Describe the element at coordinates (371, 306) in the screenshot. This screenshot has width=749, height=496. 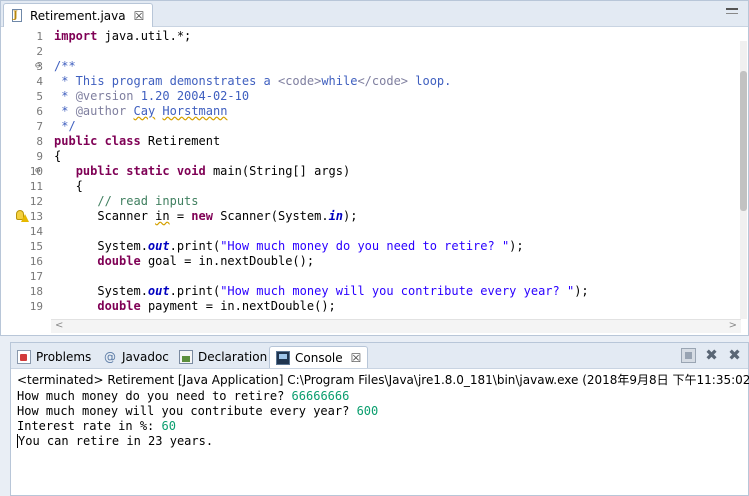
I see `code-line: 19 double payment = in.nextDouble();` at that location.